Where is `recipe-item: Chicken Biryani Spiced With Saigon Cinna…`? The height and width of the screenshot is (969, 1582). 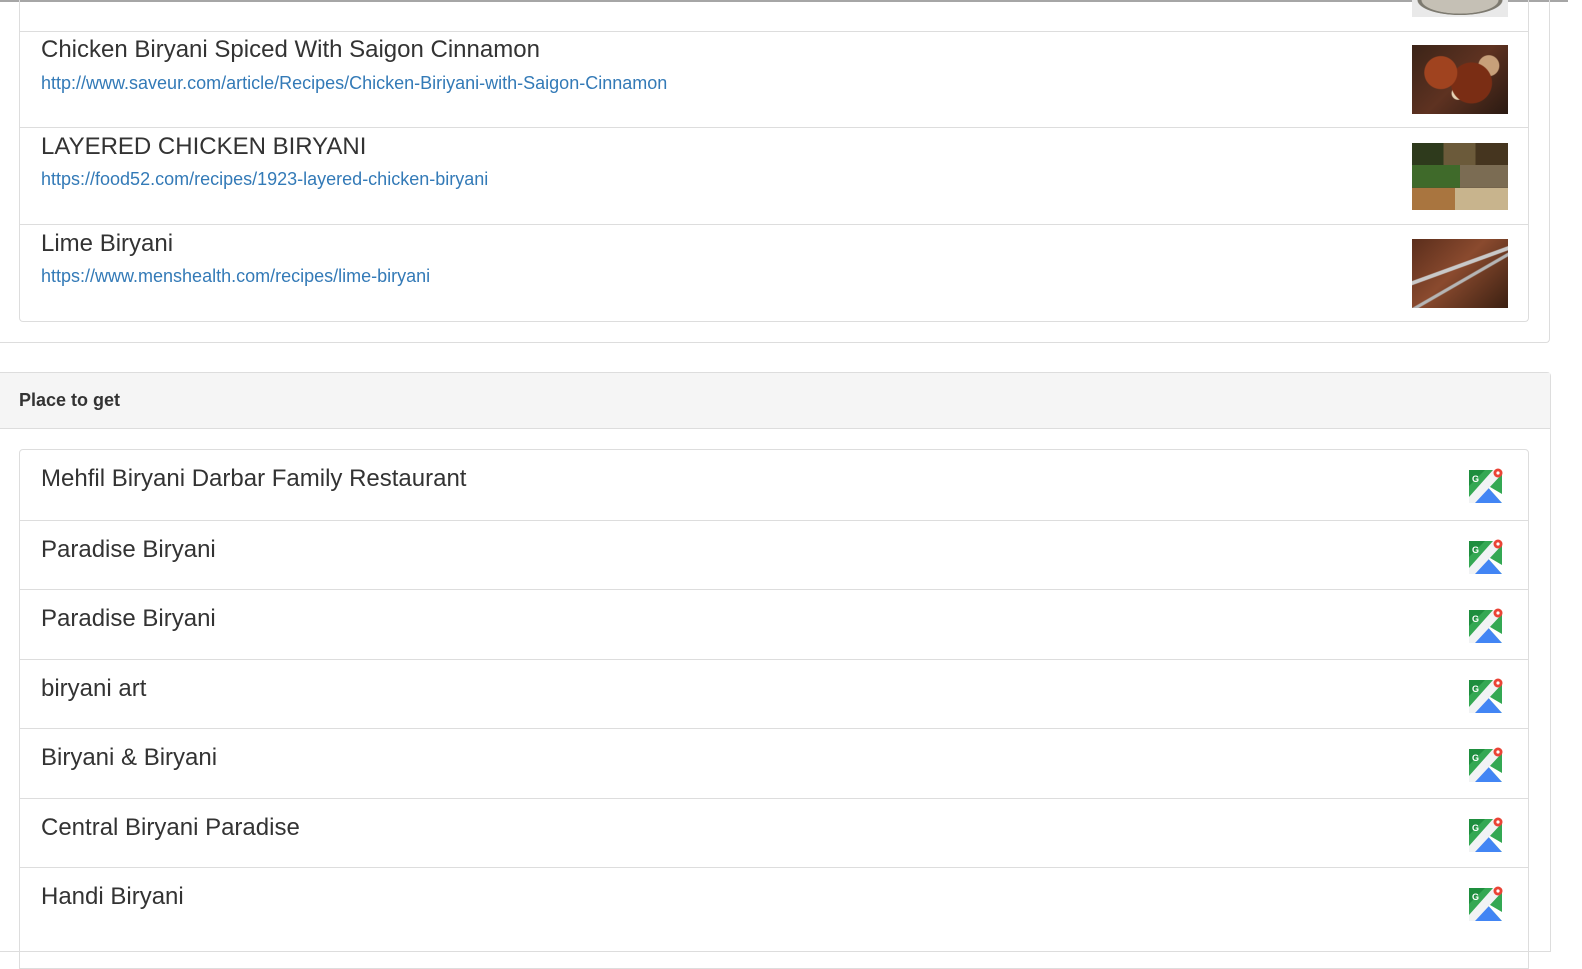
recipe-item: Chicken Biryani Spiced With Saigon Cinna… is located at coordinates (774, 79).